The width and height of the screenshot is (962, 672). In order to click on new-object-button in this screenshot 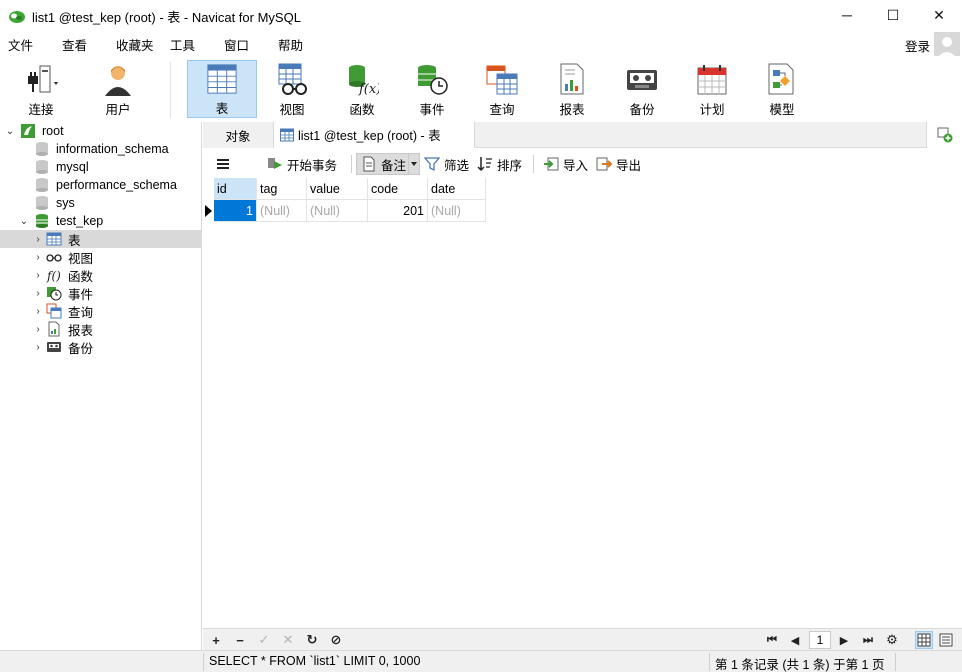, I will do `click(944, 135)`.